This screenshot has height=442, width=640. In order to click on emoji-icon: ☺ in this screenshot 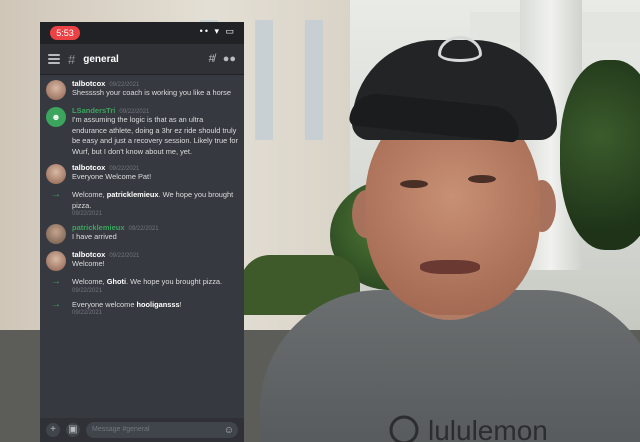, I will do `click(229, 431)`.